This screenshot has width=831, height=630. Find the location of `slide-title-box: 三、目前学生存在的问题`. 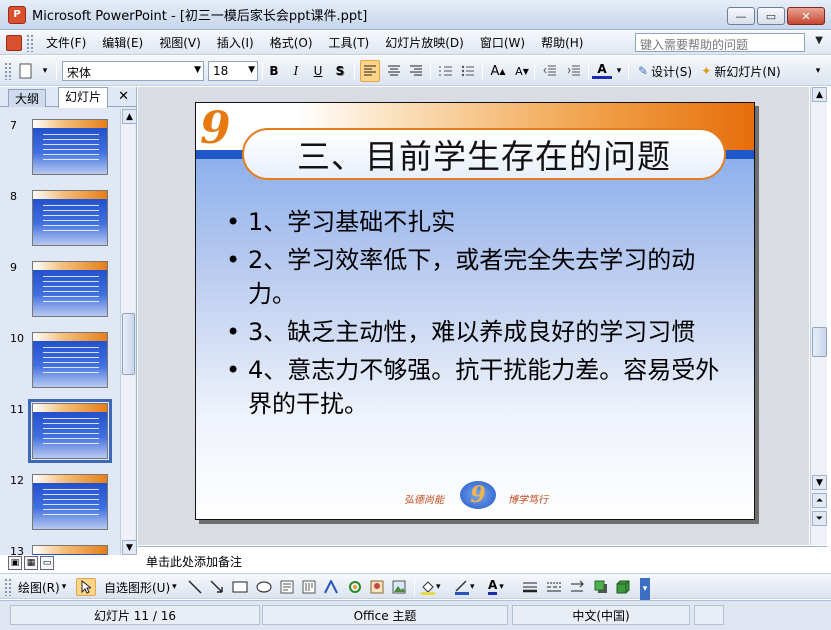

slide-title-box: 三、目前学生存在的问题 is located at coordinates (484, 154).